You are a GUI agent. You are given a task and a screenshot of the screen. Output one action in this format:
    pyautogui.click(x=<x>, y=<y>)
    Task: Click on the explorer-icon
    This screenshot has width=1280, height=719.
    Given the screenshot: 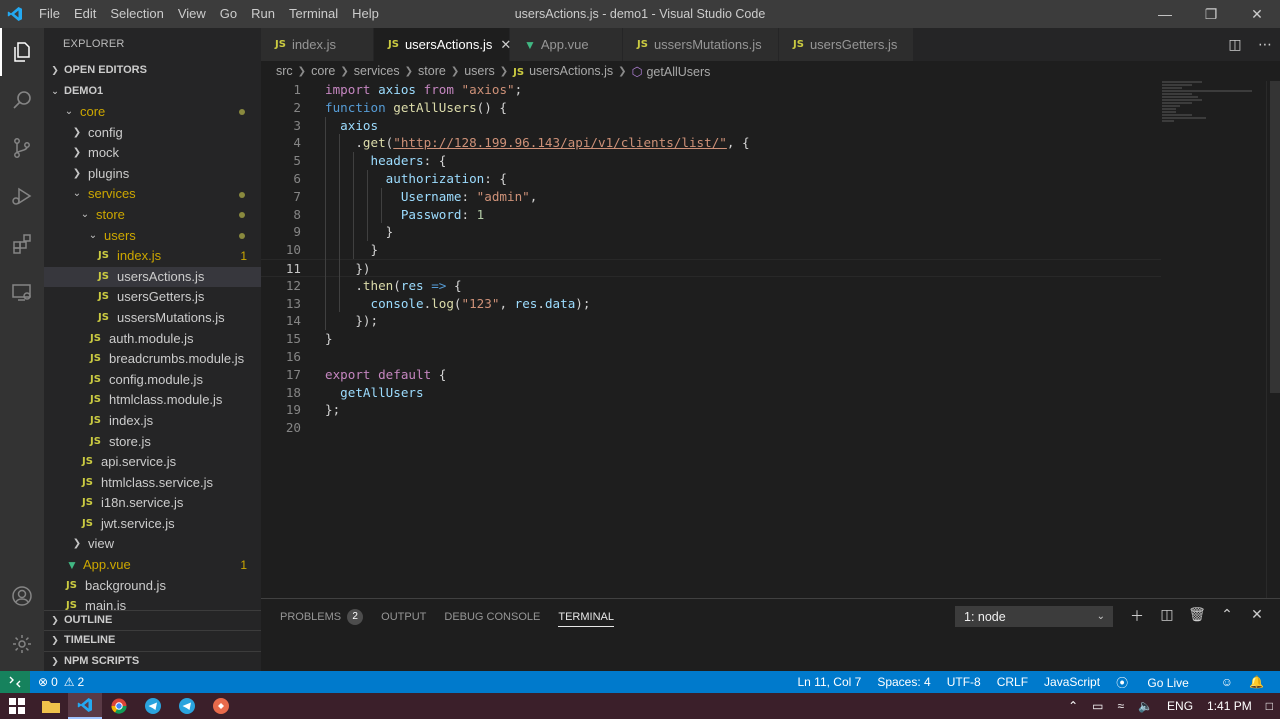 What is the action you would take?
    pyautogui.click(x=22, y=52)
    